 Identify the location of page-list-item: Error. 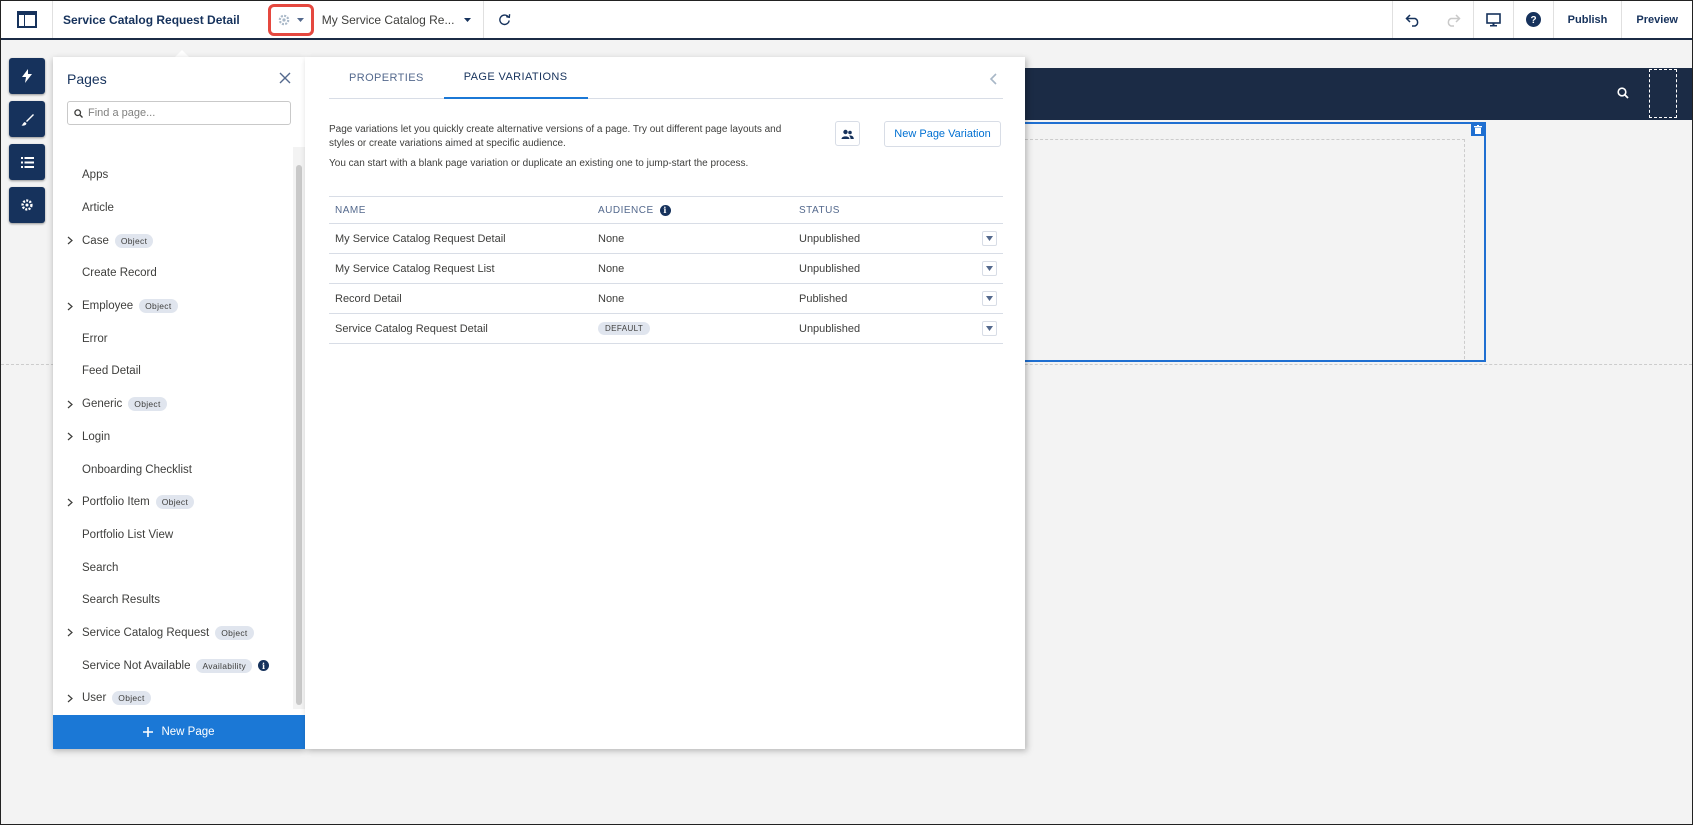
(173, 338).